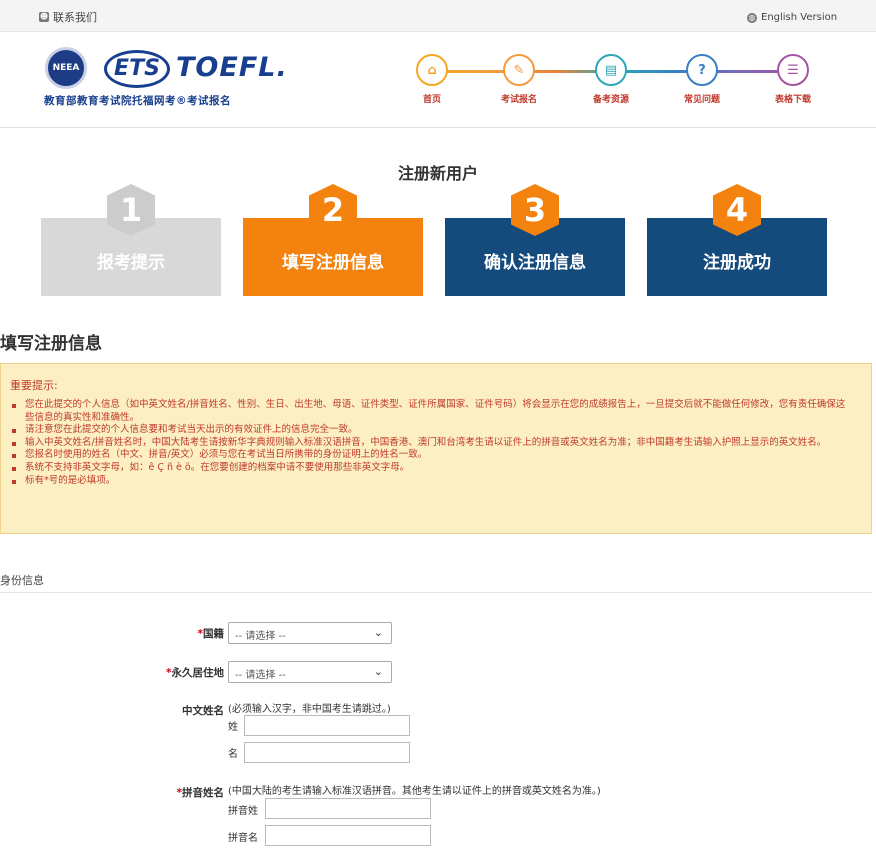 Image resolution: width=876 pixels, height=854 pixels. Describe the element at coordinates (701, 100) in the screenshot. I see `nav-label-faq: 常见问题` at that location.